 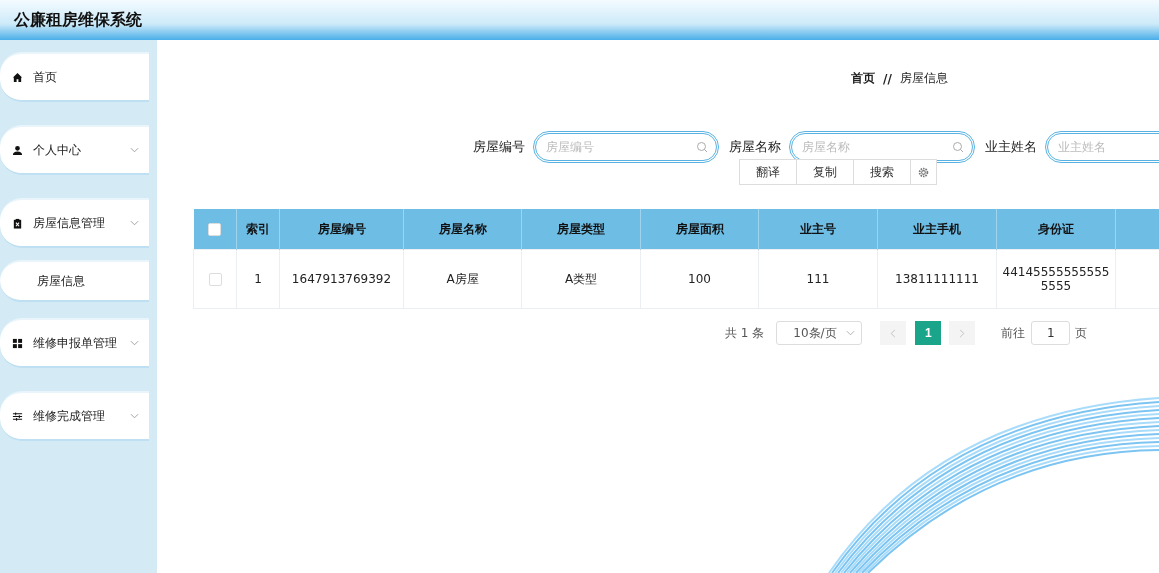 I want to click on column-header: 身份证, so click(x=1056, y=229).